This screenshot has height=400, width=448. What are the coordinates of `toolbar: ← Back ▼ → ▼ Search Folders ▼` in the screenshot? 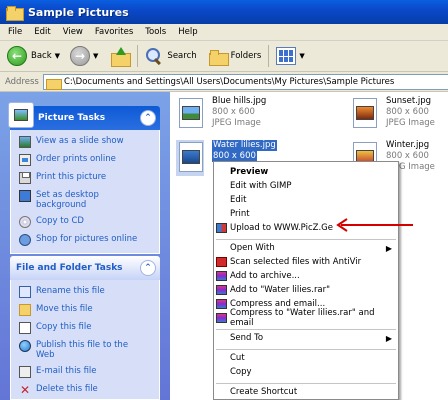 It's located at (224, 56).